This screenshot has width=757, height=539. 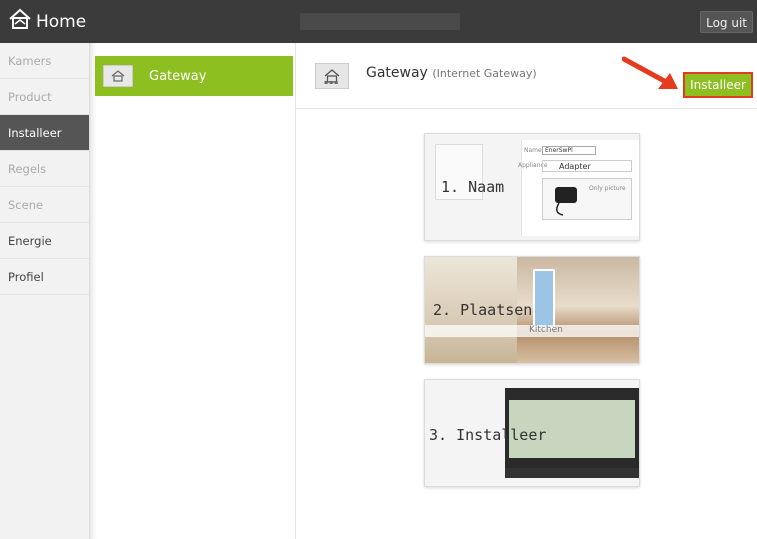 What do you see at coordinates (726, 22) in the screenshot?
I see `logout-button: Log uit` at bounding box center [726, 22].